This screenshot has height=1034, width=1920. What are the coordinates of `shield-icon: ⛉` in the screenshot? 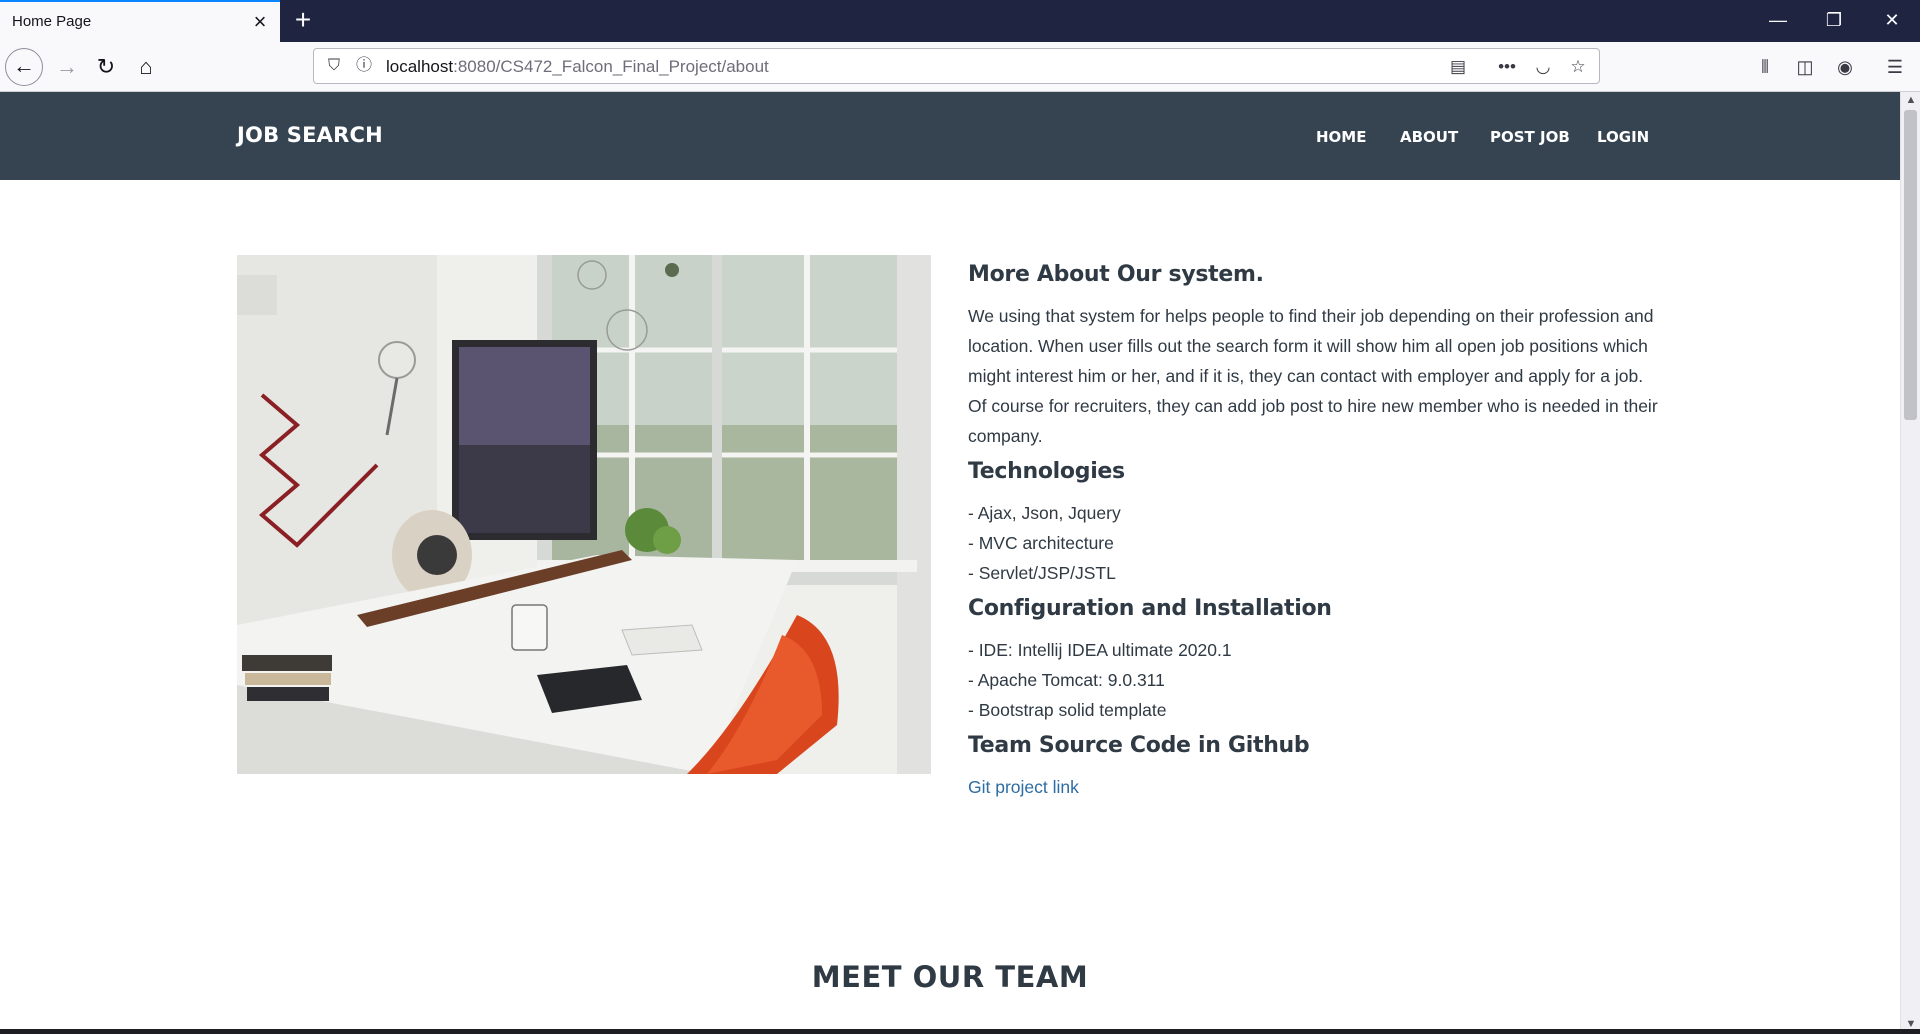 It's located at (334, 66).